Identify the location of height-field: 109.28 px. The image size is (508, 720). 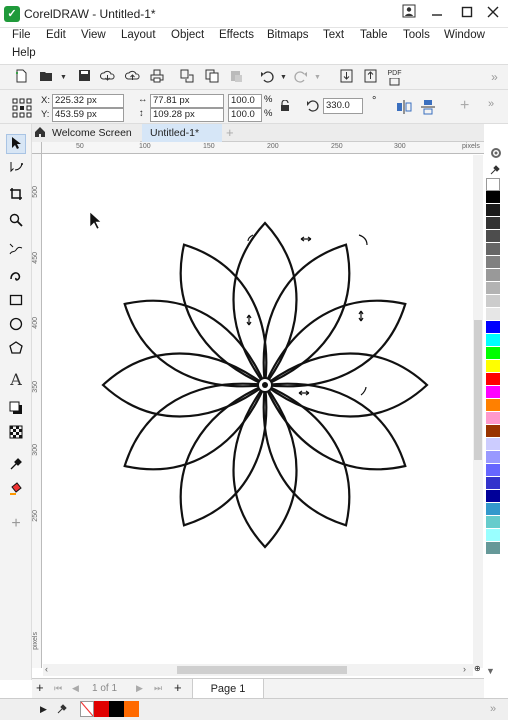
(187, 115).